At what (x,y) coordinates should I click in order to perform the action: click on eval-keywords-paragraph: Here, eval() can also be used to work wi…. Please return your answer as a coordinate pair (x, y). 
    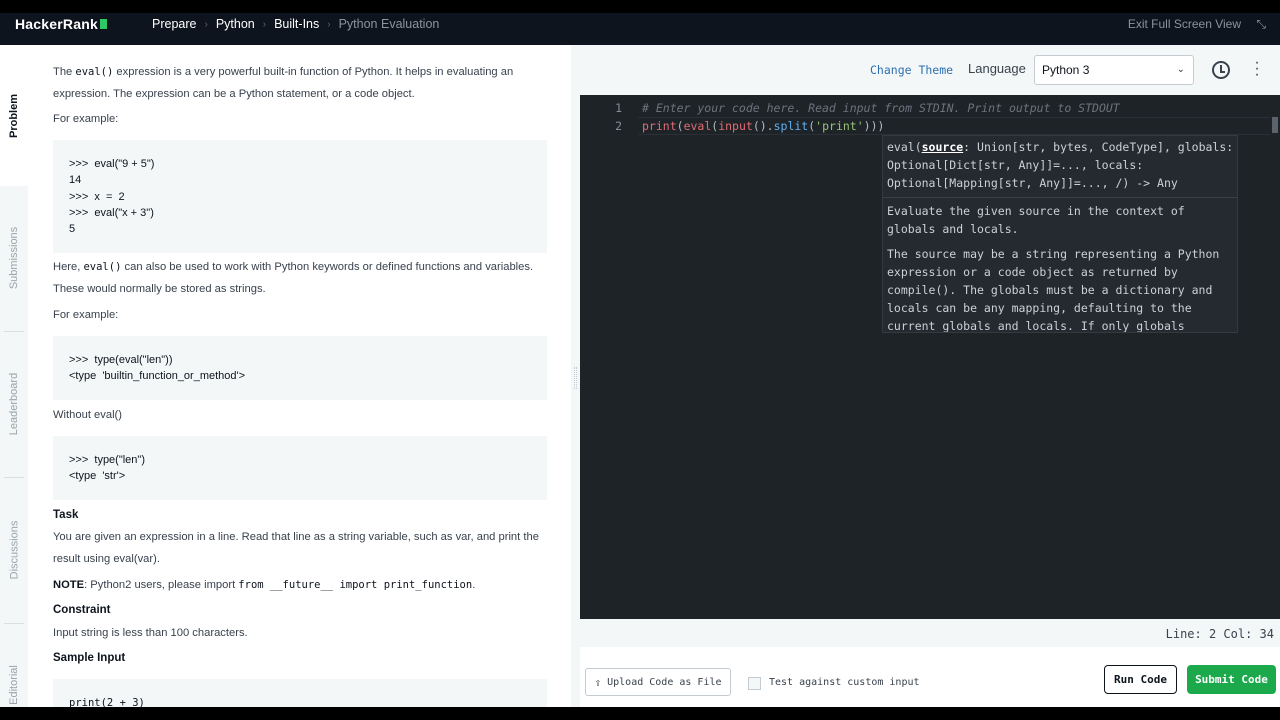
    Looking at the image, I should click on (293, 278).